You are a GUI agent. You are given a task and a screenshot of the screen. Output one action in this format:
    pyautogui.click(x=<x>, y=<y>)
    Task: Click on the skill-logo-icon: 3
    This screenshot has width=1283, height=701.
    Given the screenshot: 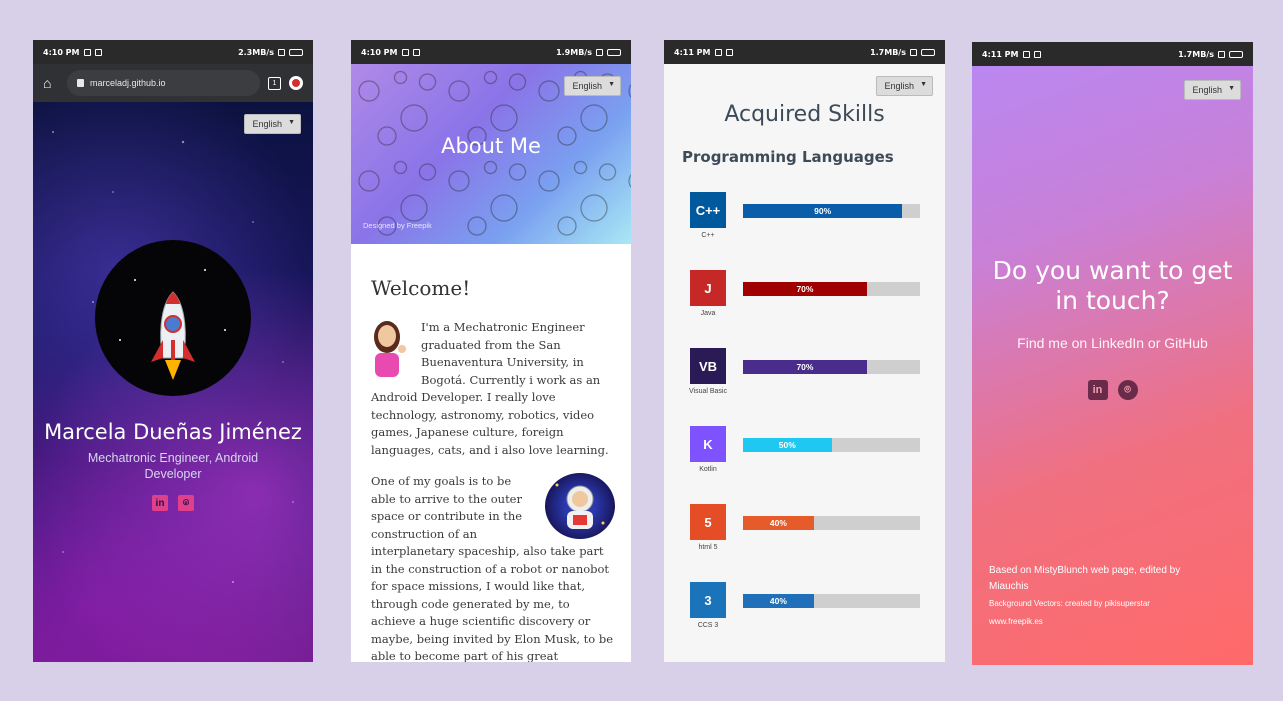 What is the action you would take?
    pyautogui.click(x=708, y=600)
    